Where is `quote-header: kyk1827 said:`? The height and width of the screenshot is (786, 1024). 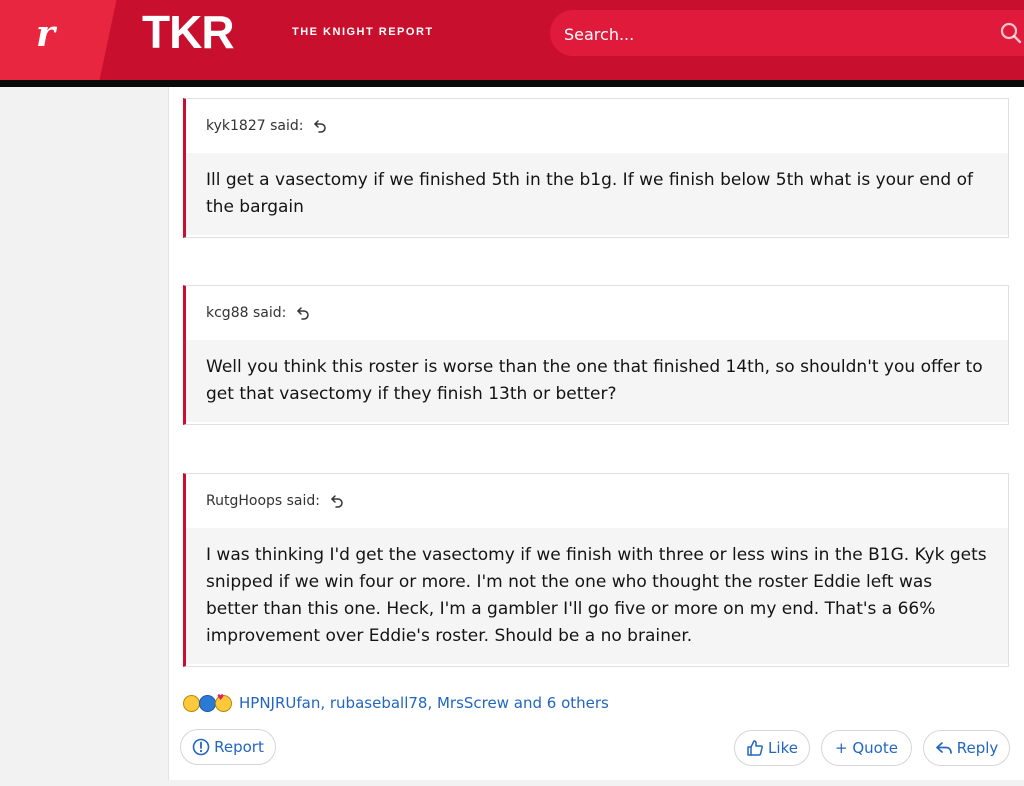
quote-header: kyk1827 said: is located at coordinates (597, 126).